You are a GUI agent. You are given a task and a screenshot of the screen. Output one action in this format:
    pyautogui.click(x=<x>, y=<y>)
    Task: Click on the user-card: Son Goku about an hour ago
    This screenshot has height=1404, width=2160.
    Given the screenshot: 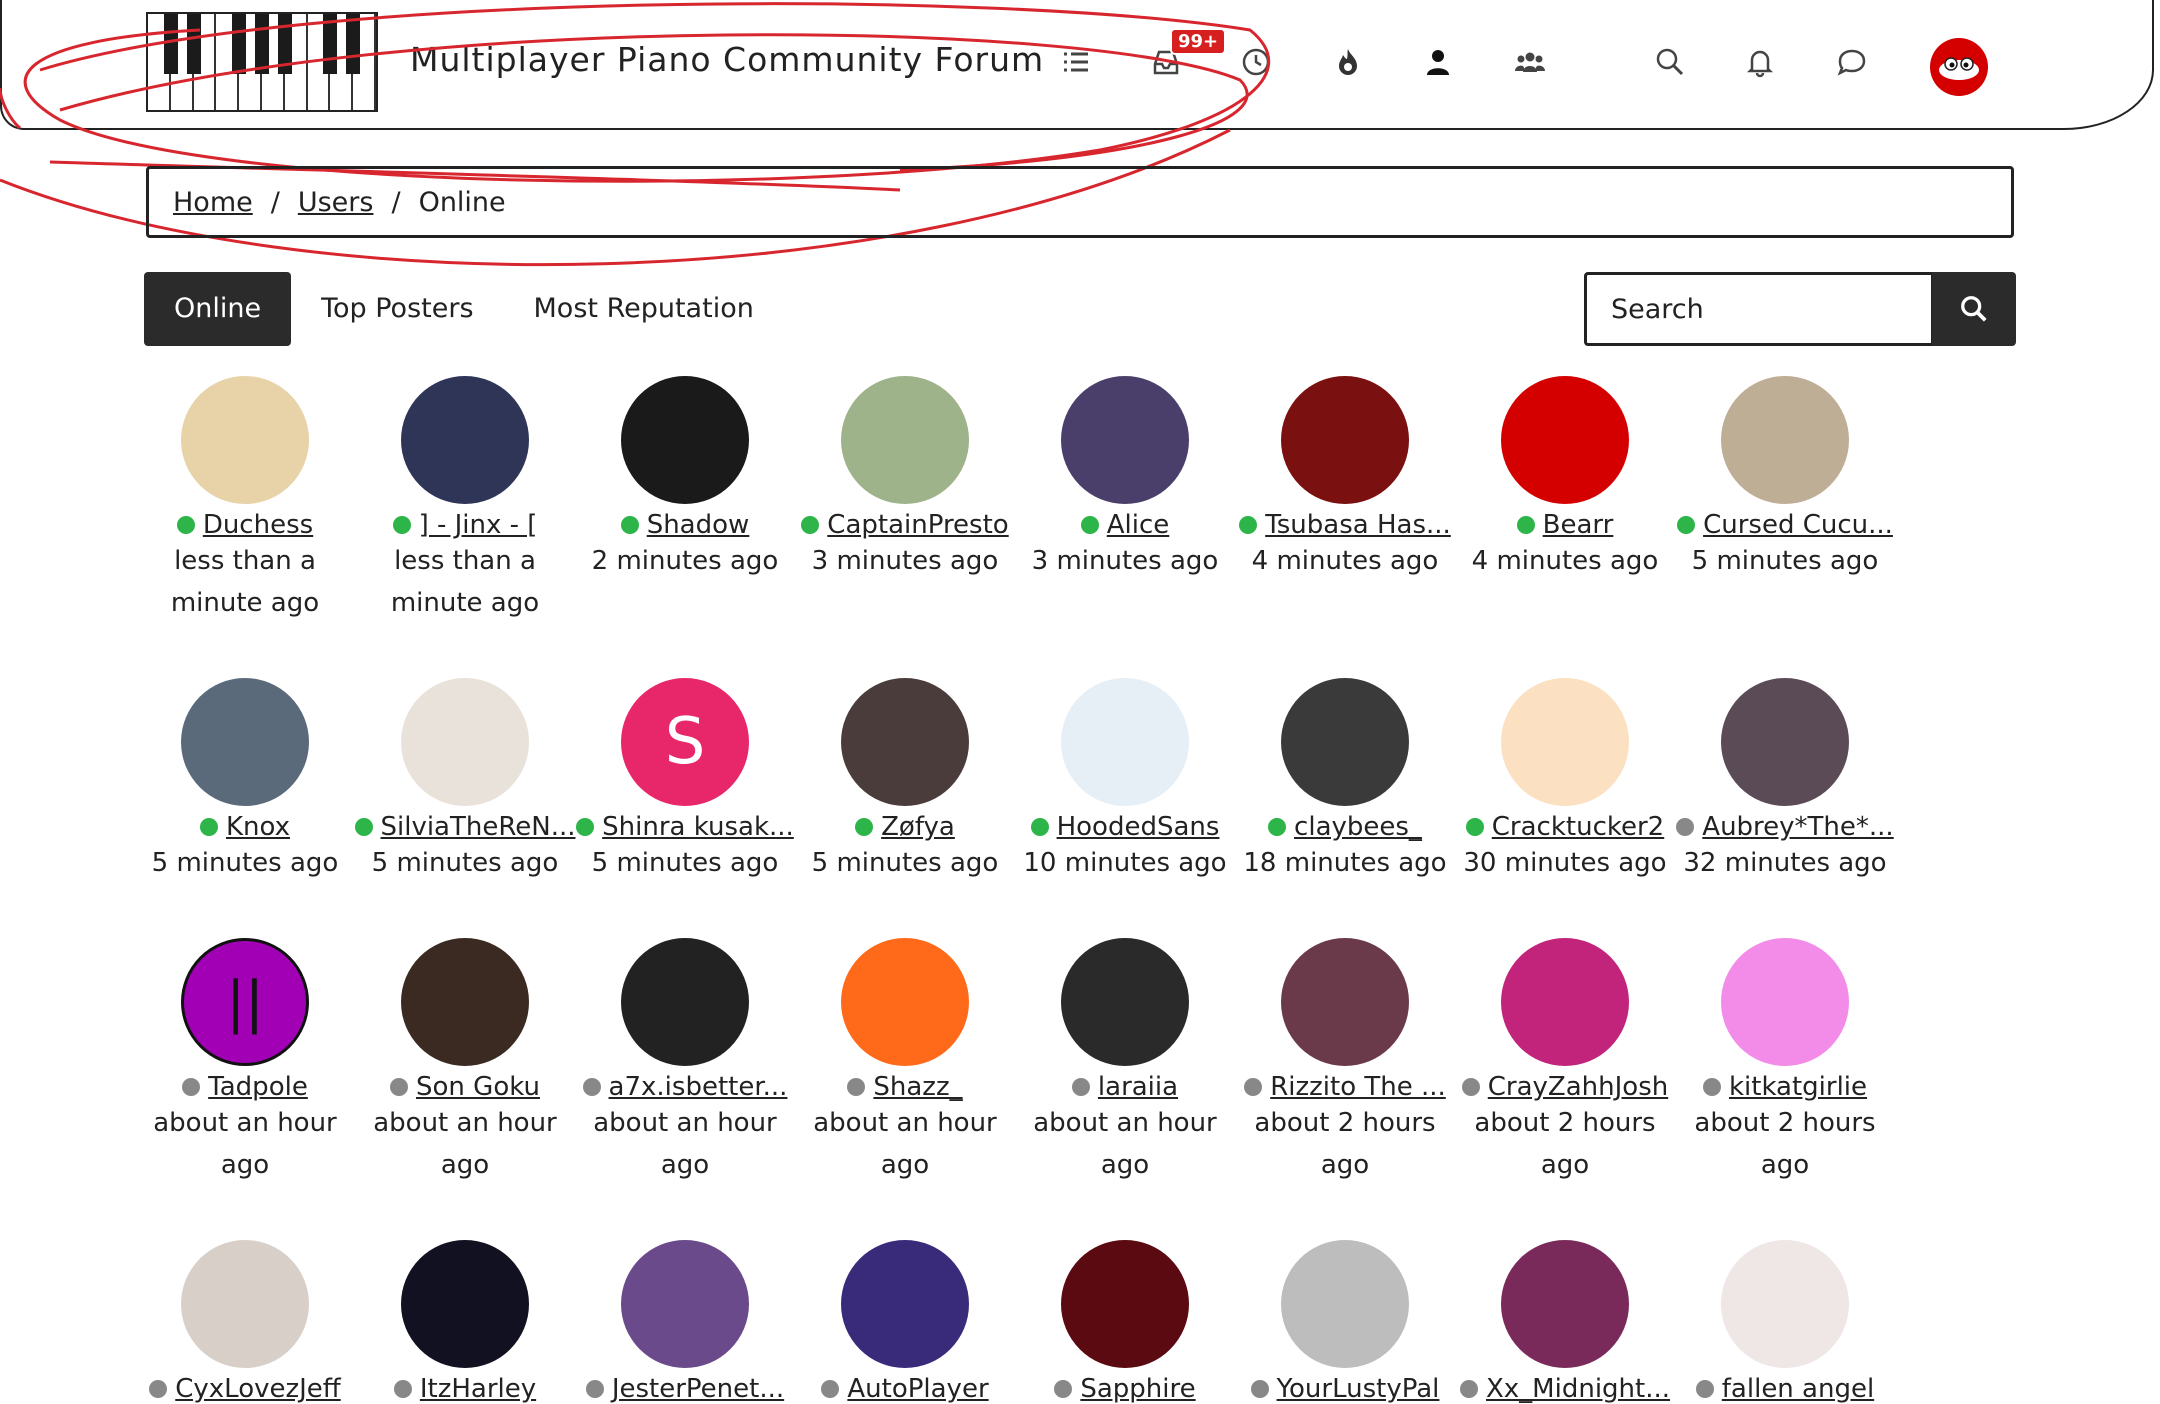 What is the action you would take?
    pyautogui.click(x=465, y=1062)
    